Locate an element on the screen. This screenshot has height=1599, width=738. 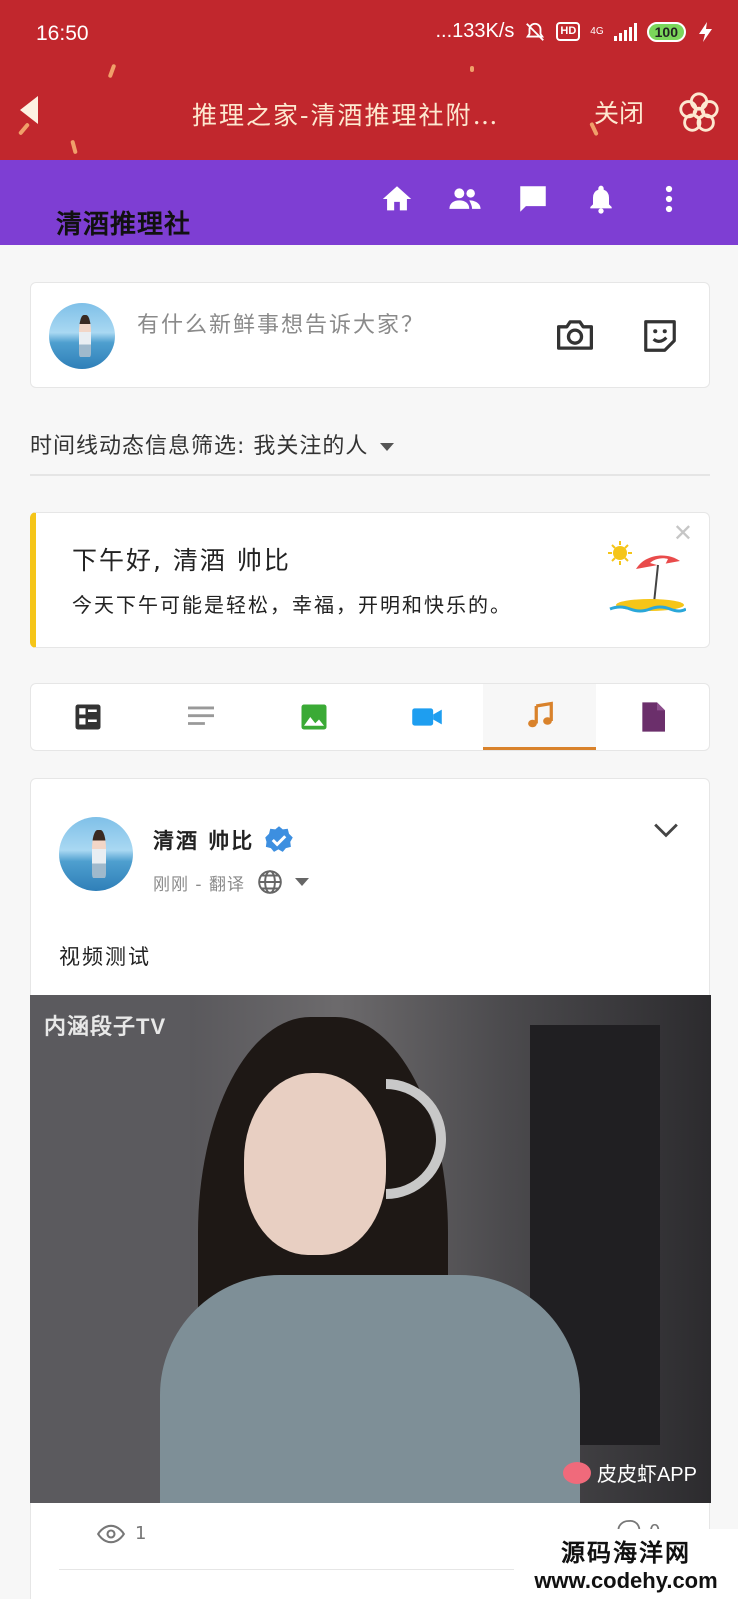
author-name: 清酒 帅比 is located at coordinates (204, 841).